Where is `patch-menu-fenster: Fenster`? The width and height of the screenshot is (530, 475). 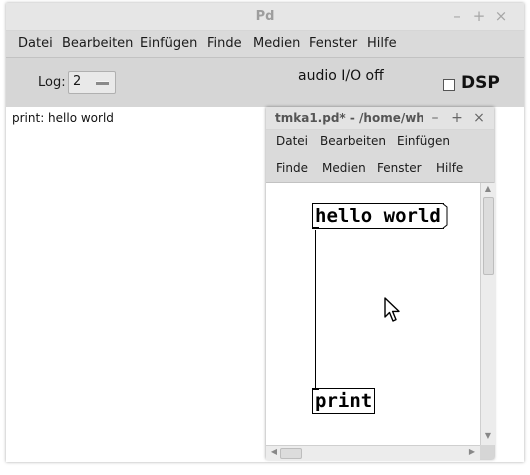 patch-menu-fenster: Fenster is located at coordinates (399, 168).